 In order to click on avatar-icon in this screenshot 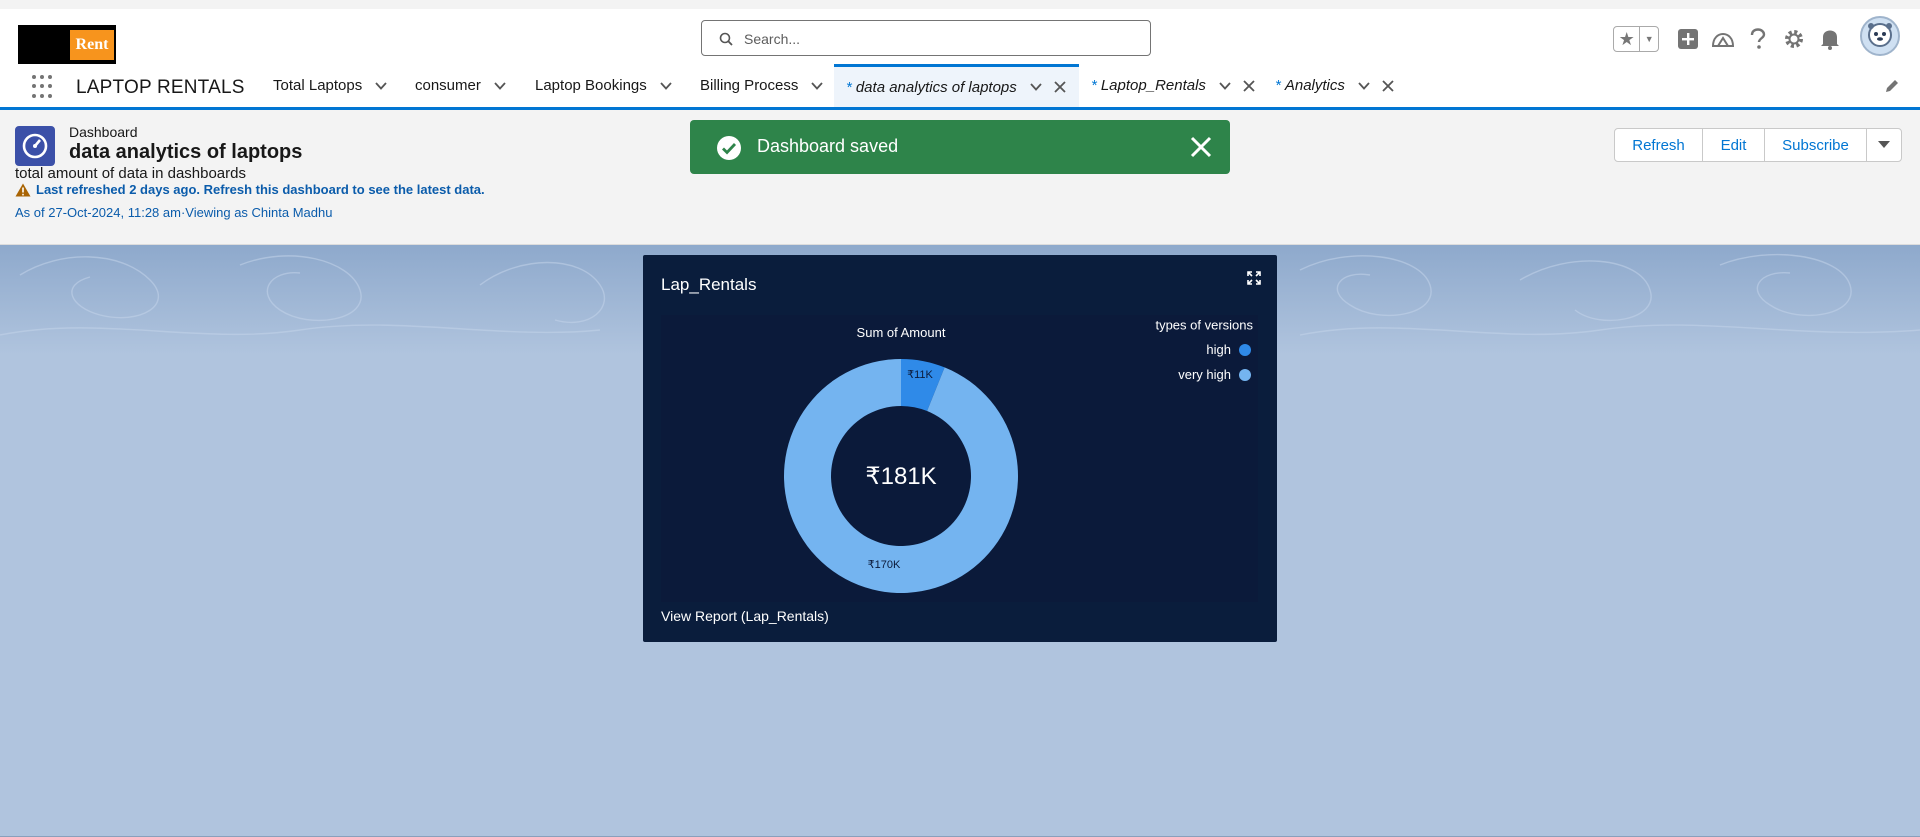, I will do `click(1880, 36)`.